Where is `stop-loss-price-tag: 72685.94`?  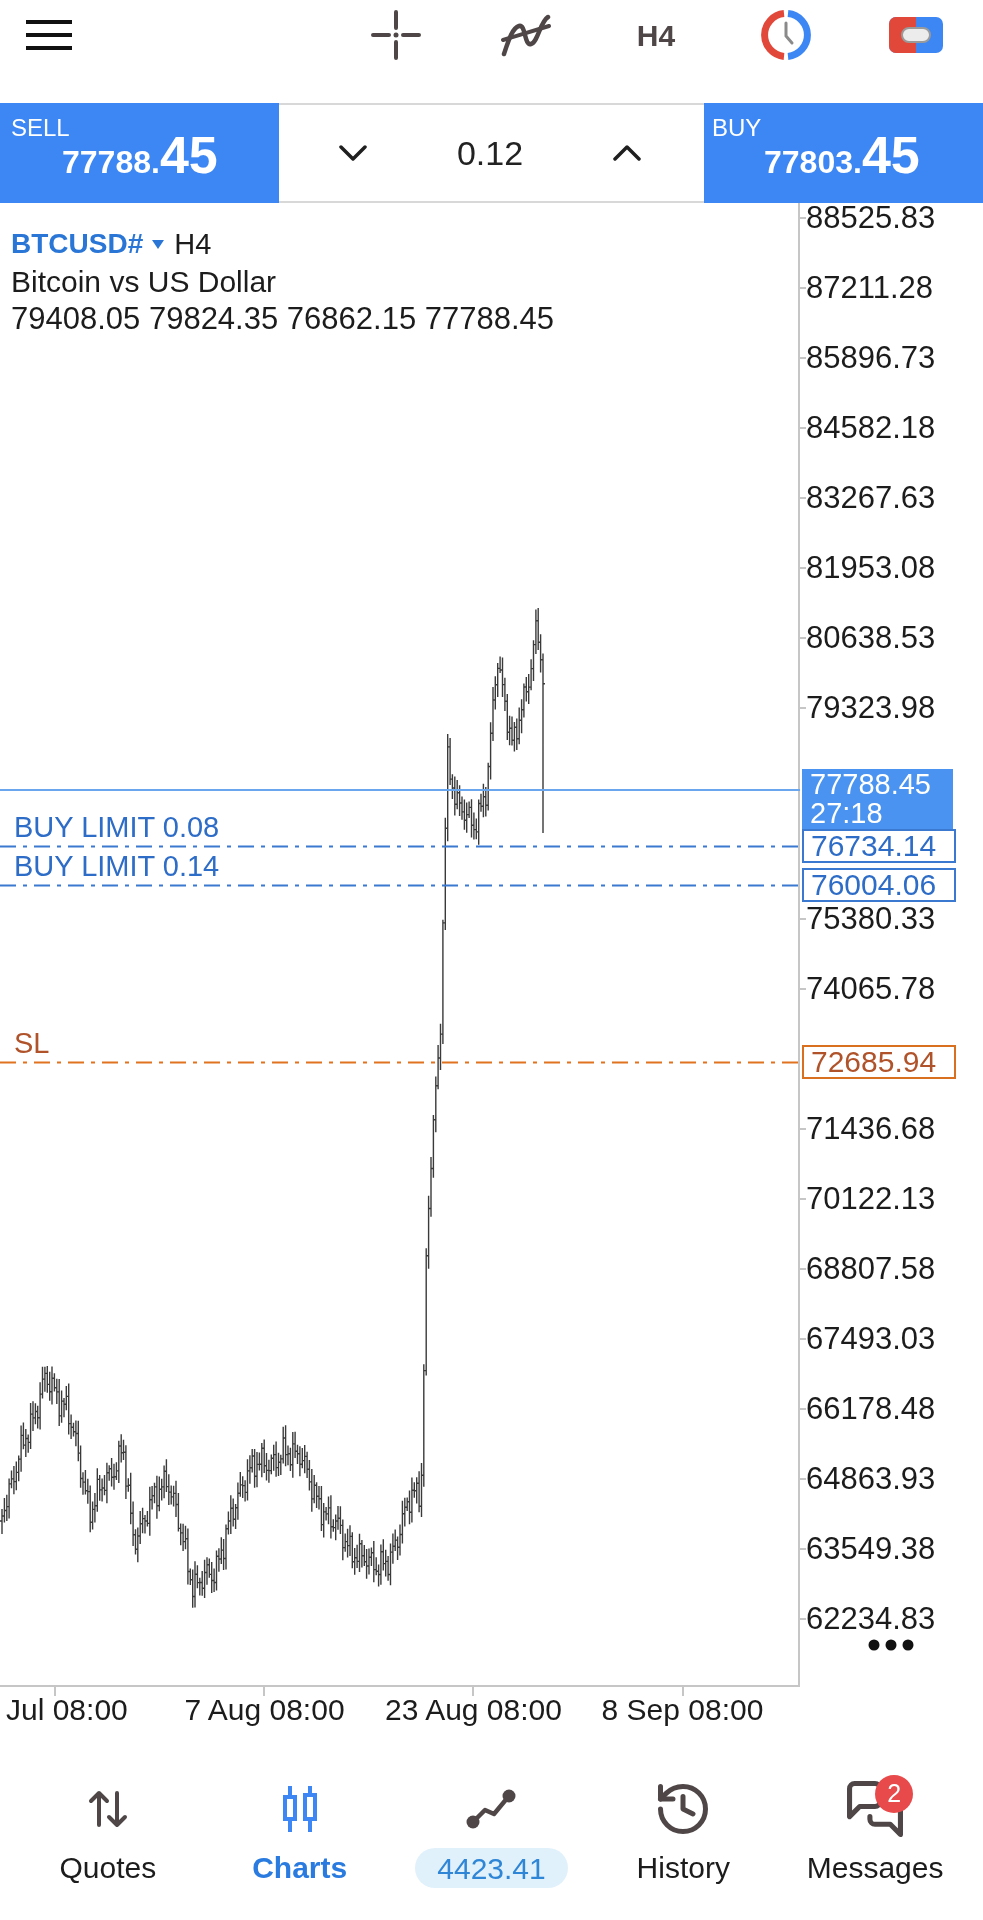
stop-loss-price-tag: 72685.94 is located at coordinates (879, 1062).